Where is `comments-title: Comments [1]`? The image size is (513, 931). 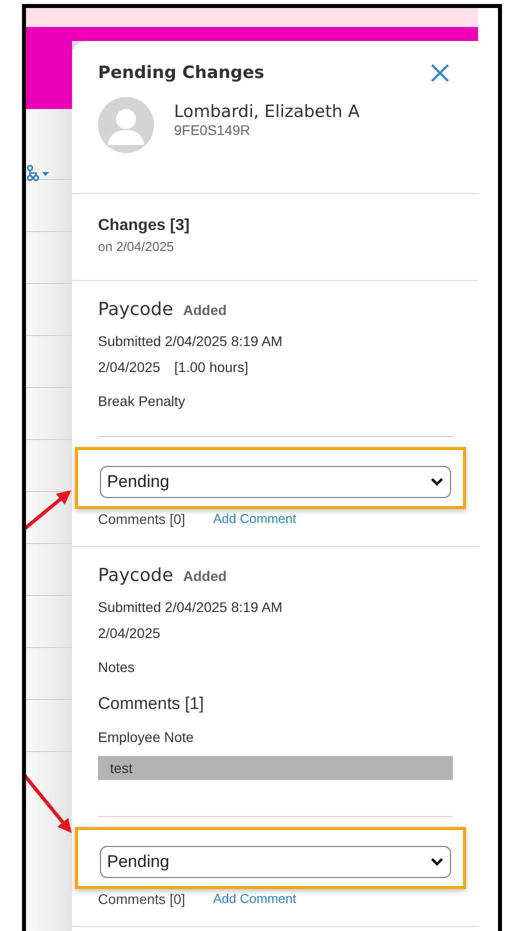 comments-title: Comments [1] is located at coordinates (151, 704).